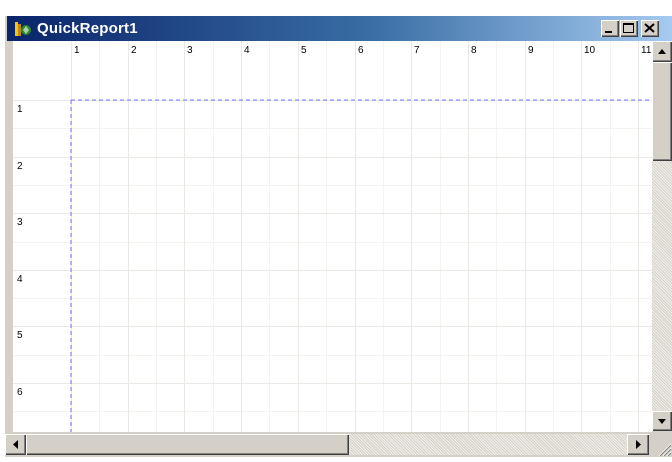 The height and width of the screenshot is (462, 672). Describe the element at coordinates (20, 109) in the screenshot. I see `left-ruler-label: 1` at that location.